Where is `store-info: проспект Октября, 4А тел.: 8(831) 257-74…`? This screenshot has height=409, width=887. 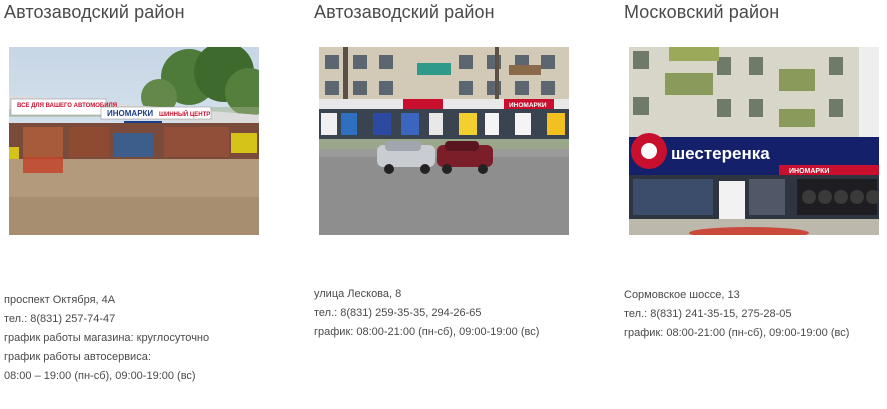
store-info: проспект Октября, 4А тел.: 8(831) 257-74… is located at coordinates (106, 338).